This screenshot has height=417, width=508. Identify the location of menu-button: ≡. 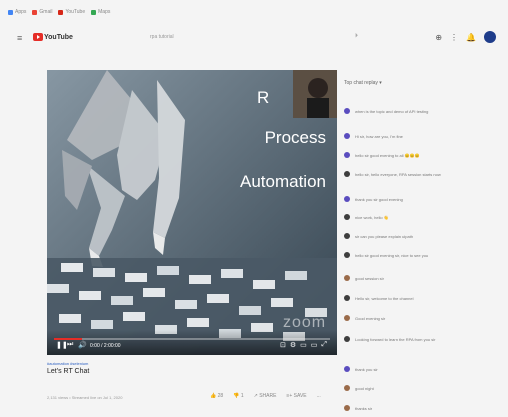
(19, 38).